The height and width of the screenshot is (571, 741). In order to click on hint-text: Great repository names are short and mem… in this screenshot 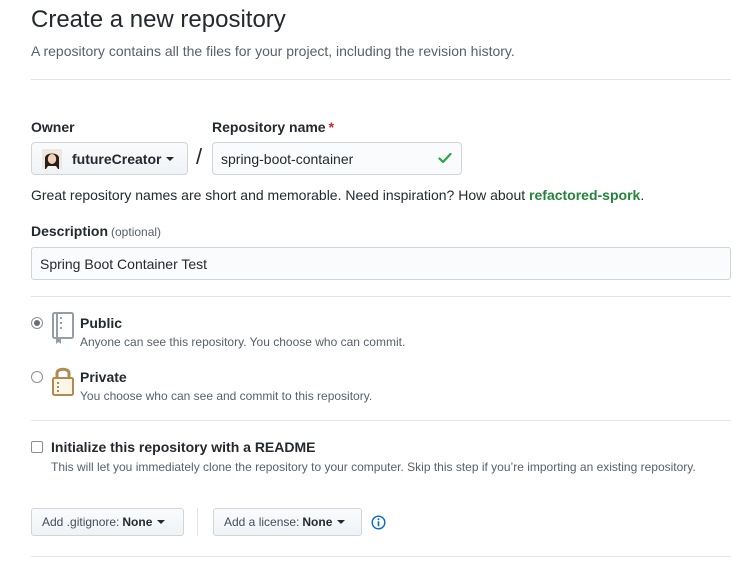, I will do `click(280, 195)`.